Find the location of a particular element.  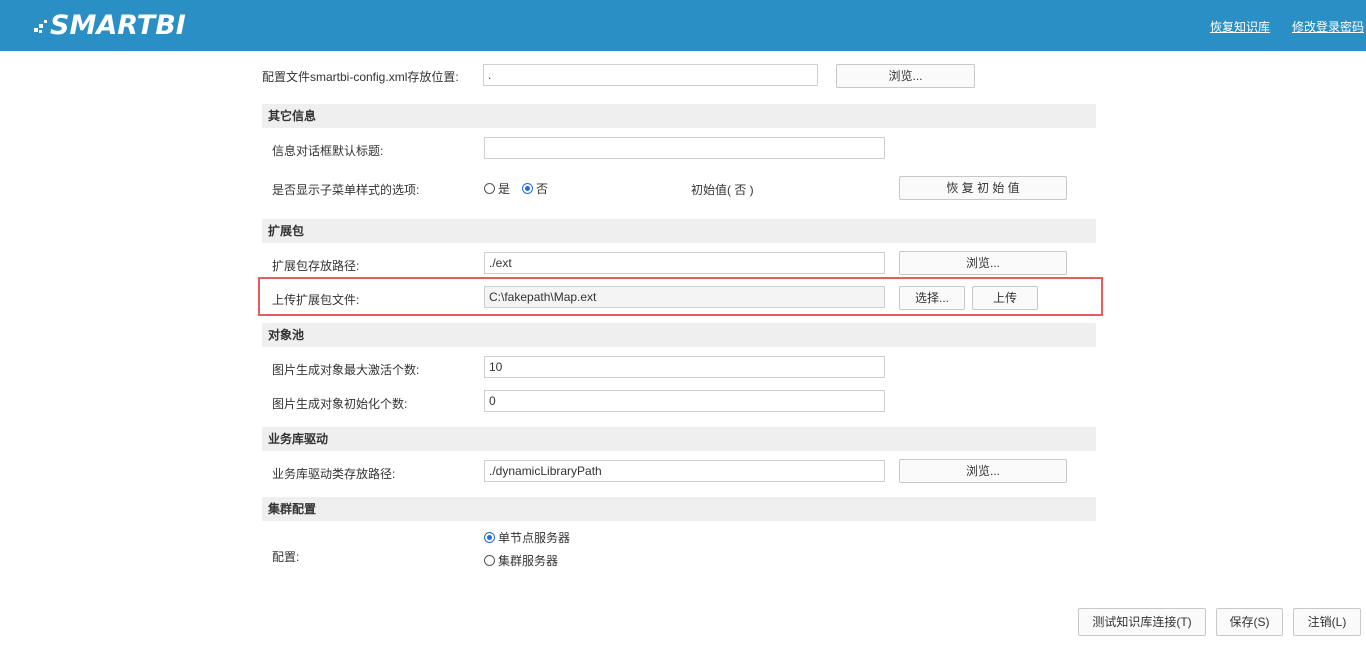

upload-ext-label: 上传扩展包文件: is located at coordinates (316, 300).